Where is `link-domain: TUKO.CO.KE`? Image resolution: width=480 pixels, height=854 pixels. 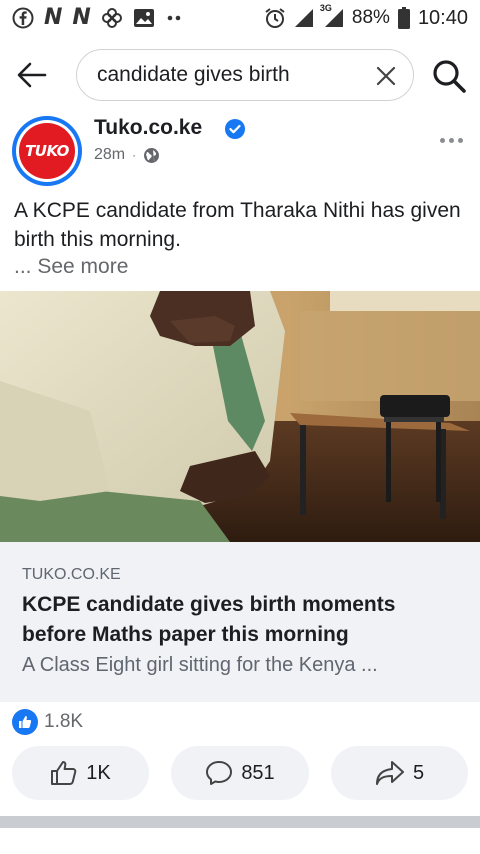 link-domain: TUKO.CO.KE is located at coordinates (71, 574).